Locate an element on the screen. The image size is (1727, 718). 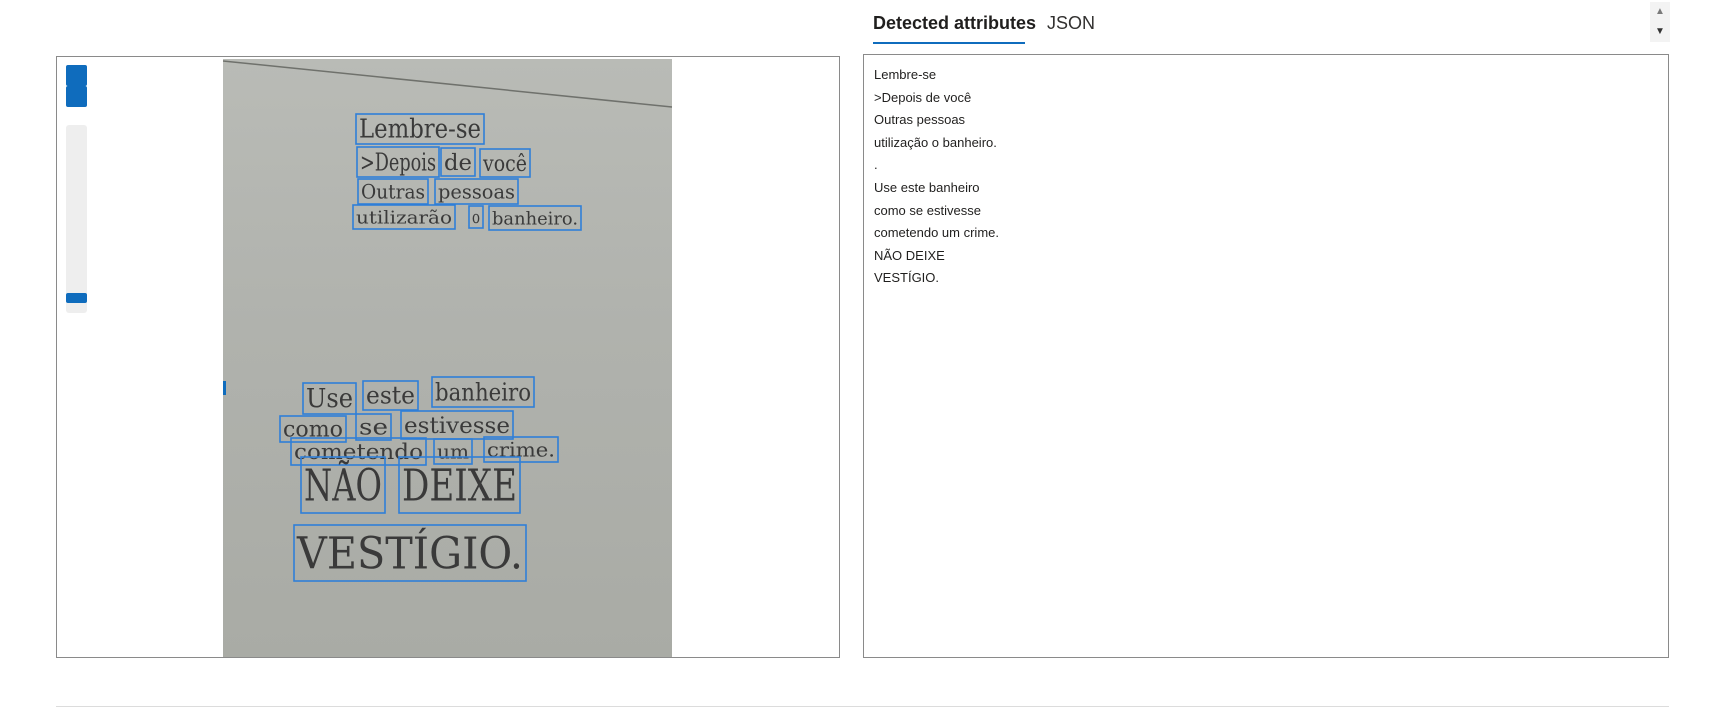
detected-word-box: NÃO is located at coordinates (343, 485).